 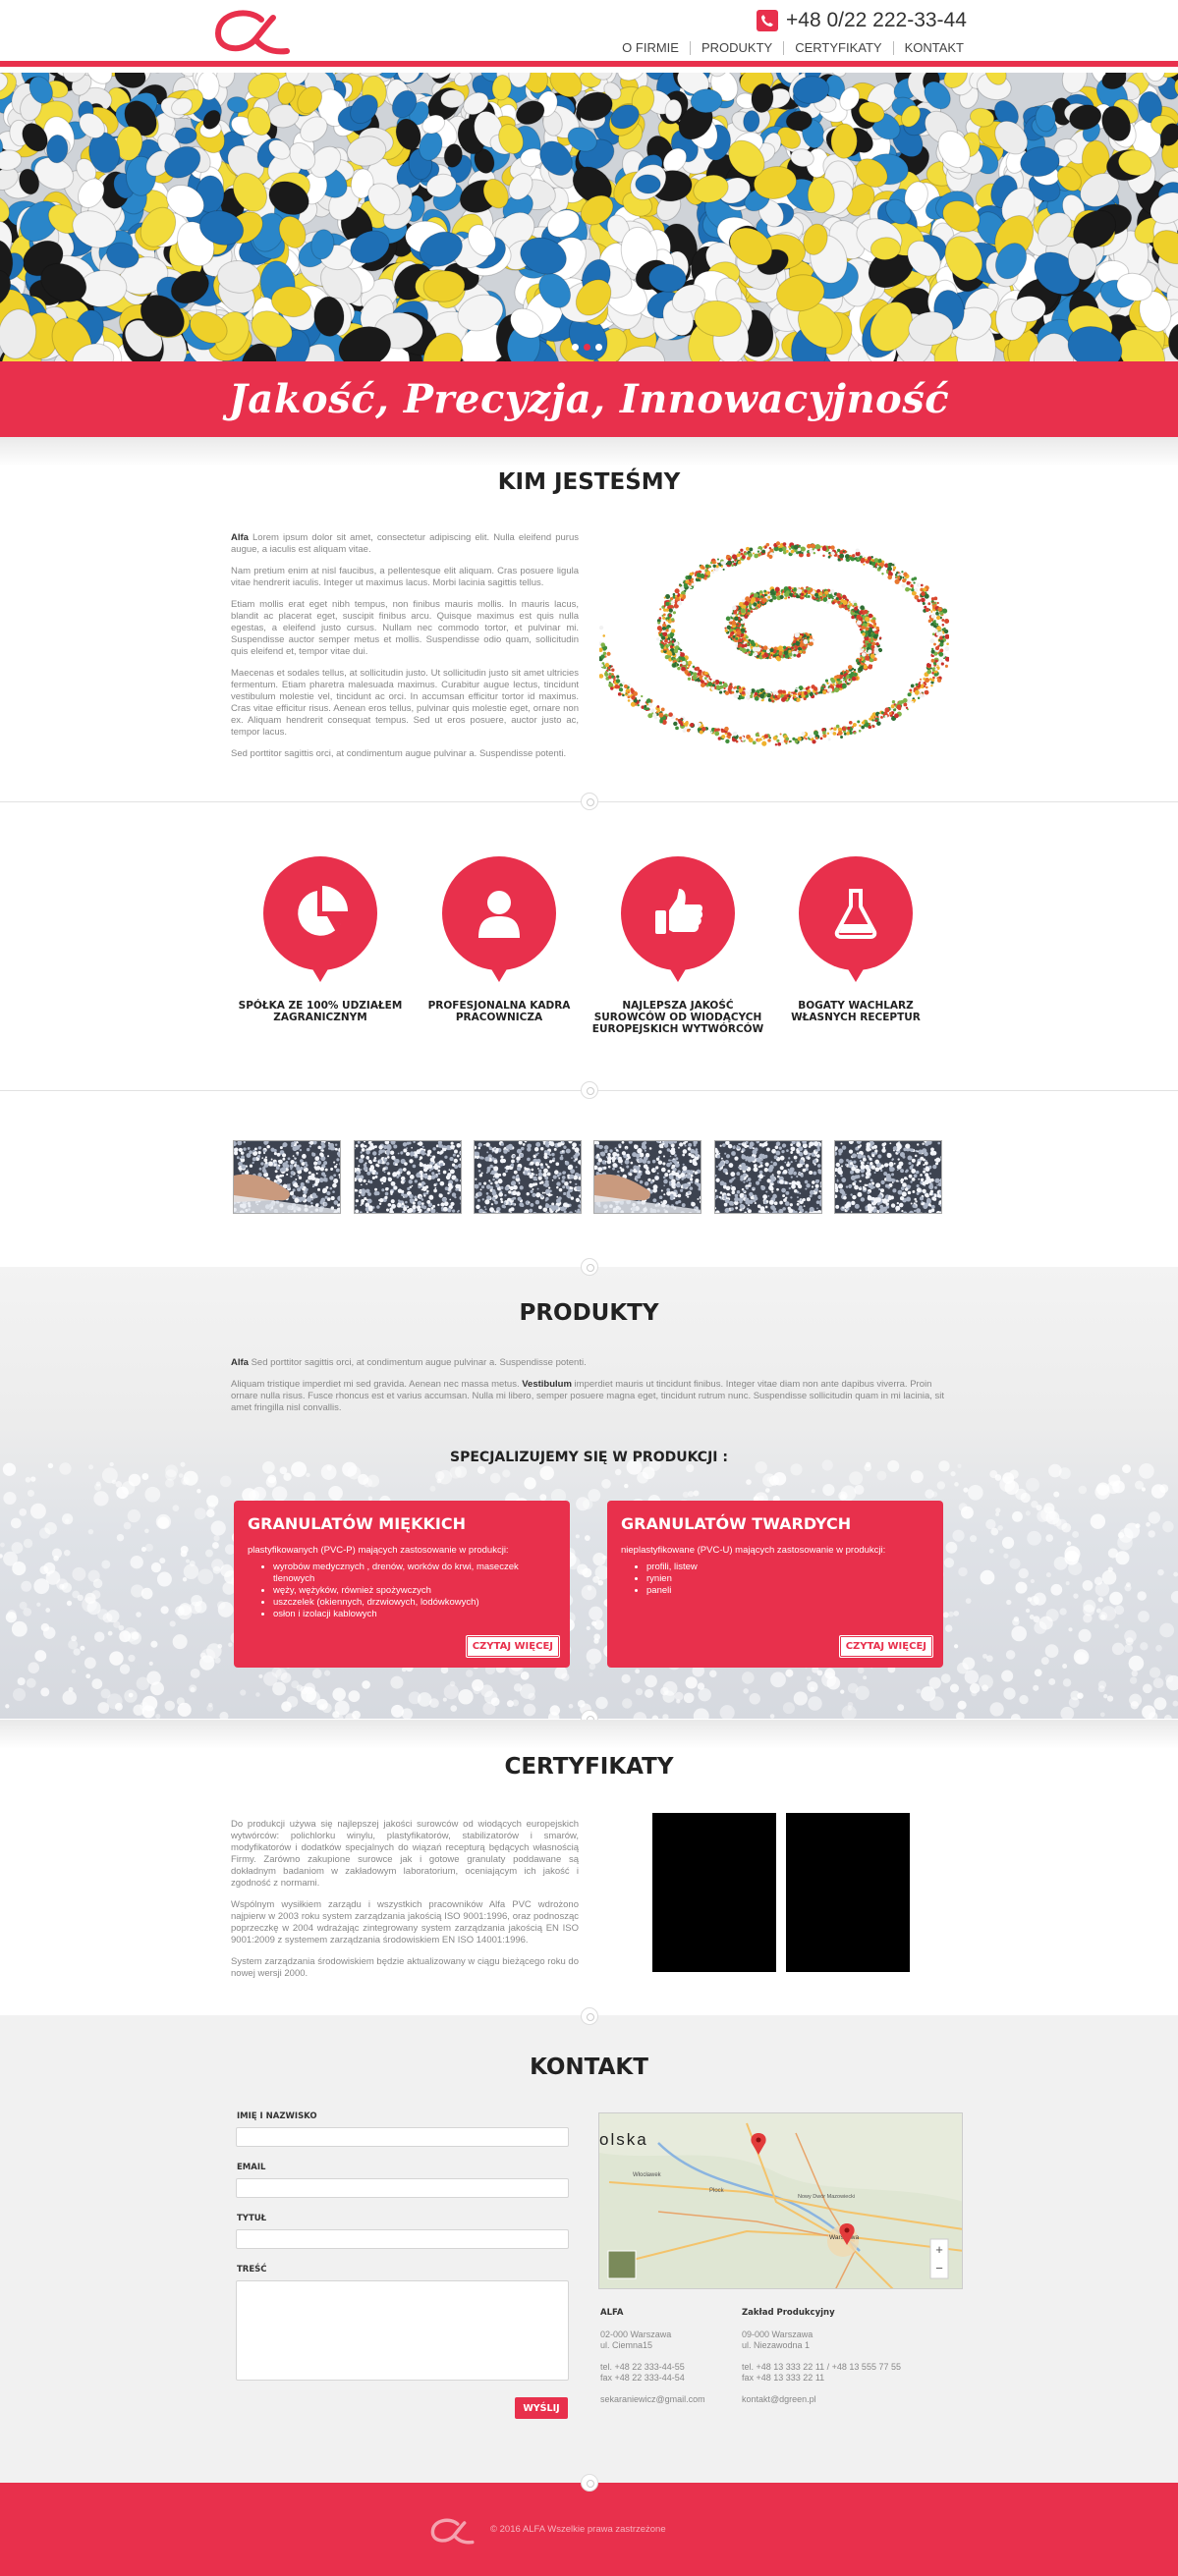 What do you see at coordinates (320, 1011) in the screenshot?
I see `feature-text: SPÓŁKA ZE 100% UDZIAŁEM ZAGRANICZNYM` at bounding box center [320, 1011].